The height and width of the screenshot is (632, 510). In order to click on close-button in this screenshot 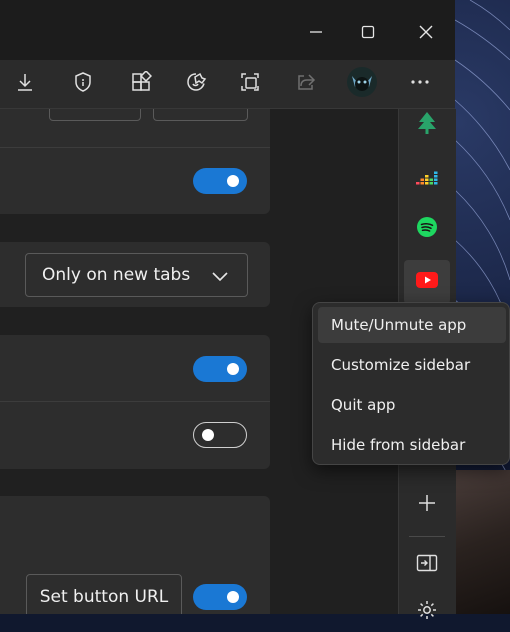, I will do `click(426, 33)`.